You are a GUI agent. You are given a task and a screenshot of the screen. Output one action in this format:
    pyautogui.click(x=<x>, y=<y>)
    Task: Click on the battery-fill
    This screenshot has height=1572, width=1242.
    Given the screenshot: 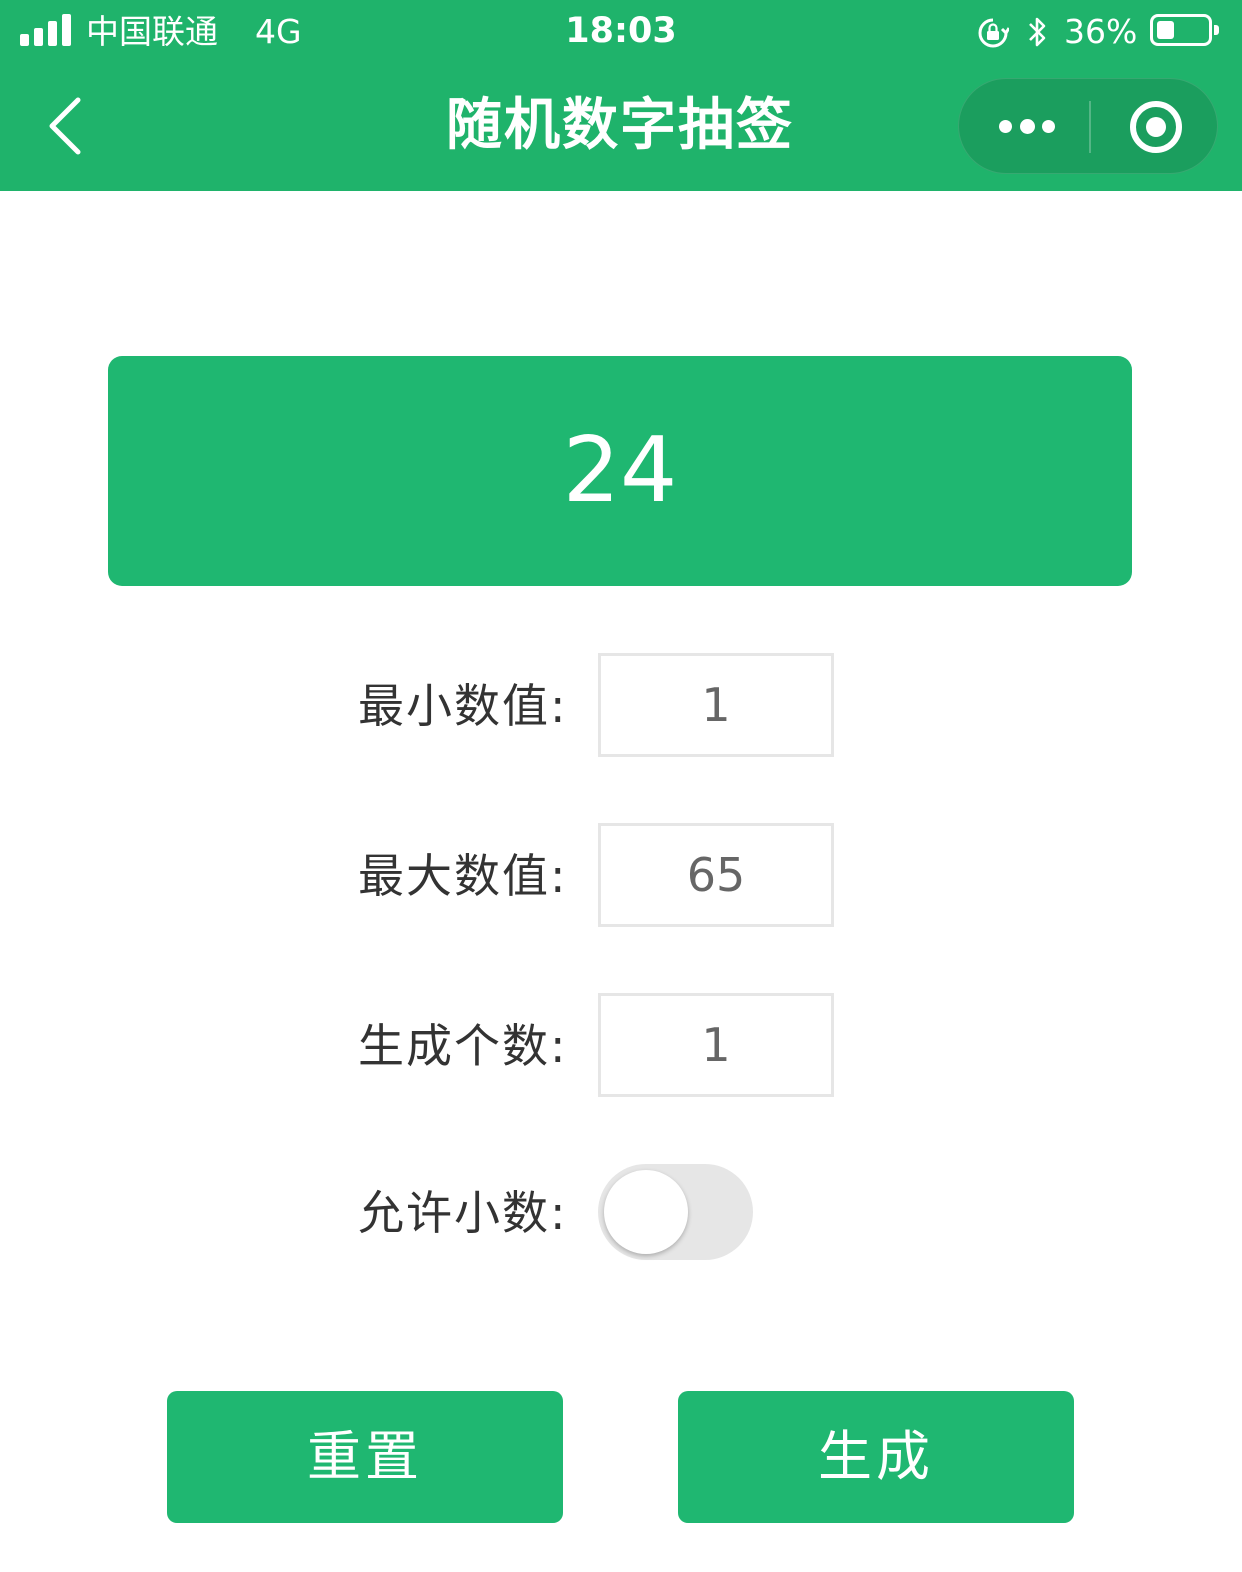 What is the action you would take?
    pyautogui.click(x=1165, y=30)
    